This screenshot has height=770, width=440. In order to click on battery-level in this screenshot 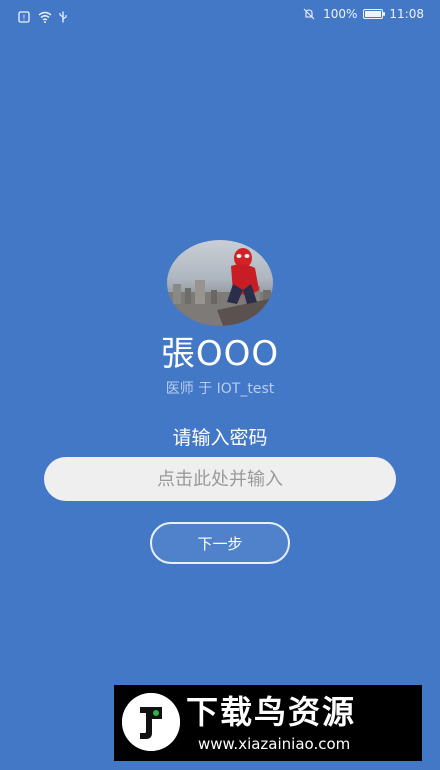, I will do `click(373, 14)`.